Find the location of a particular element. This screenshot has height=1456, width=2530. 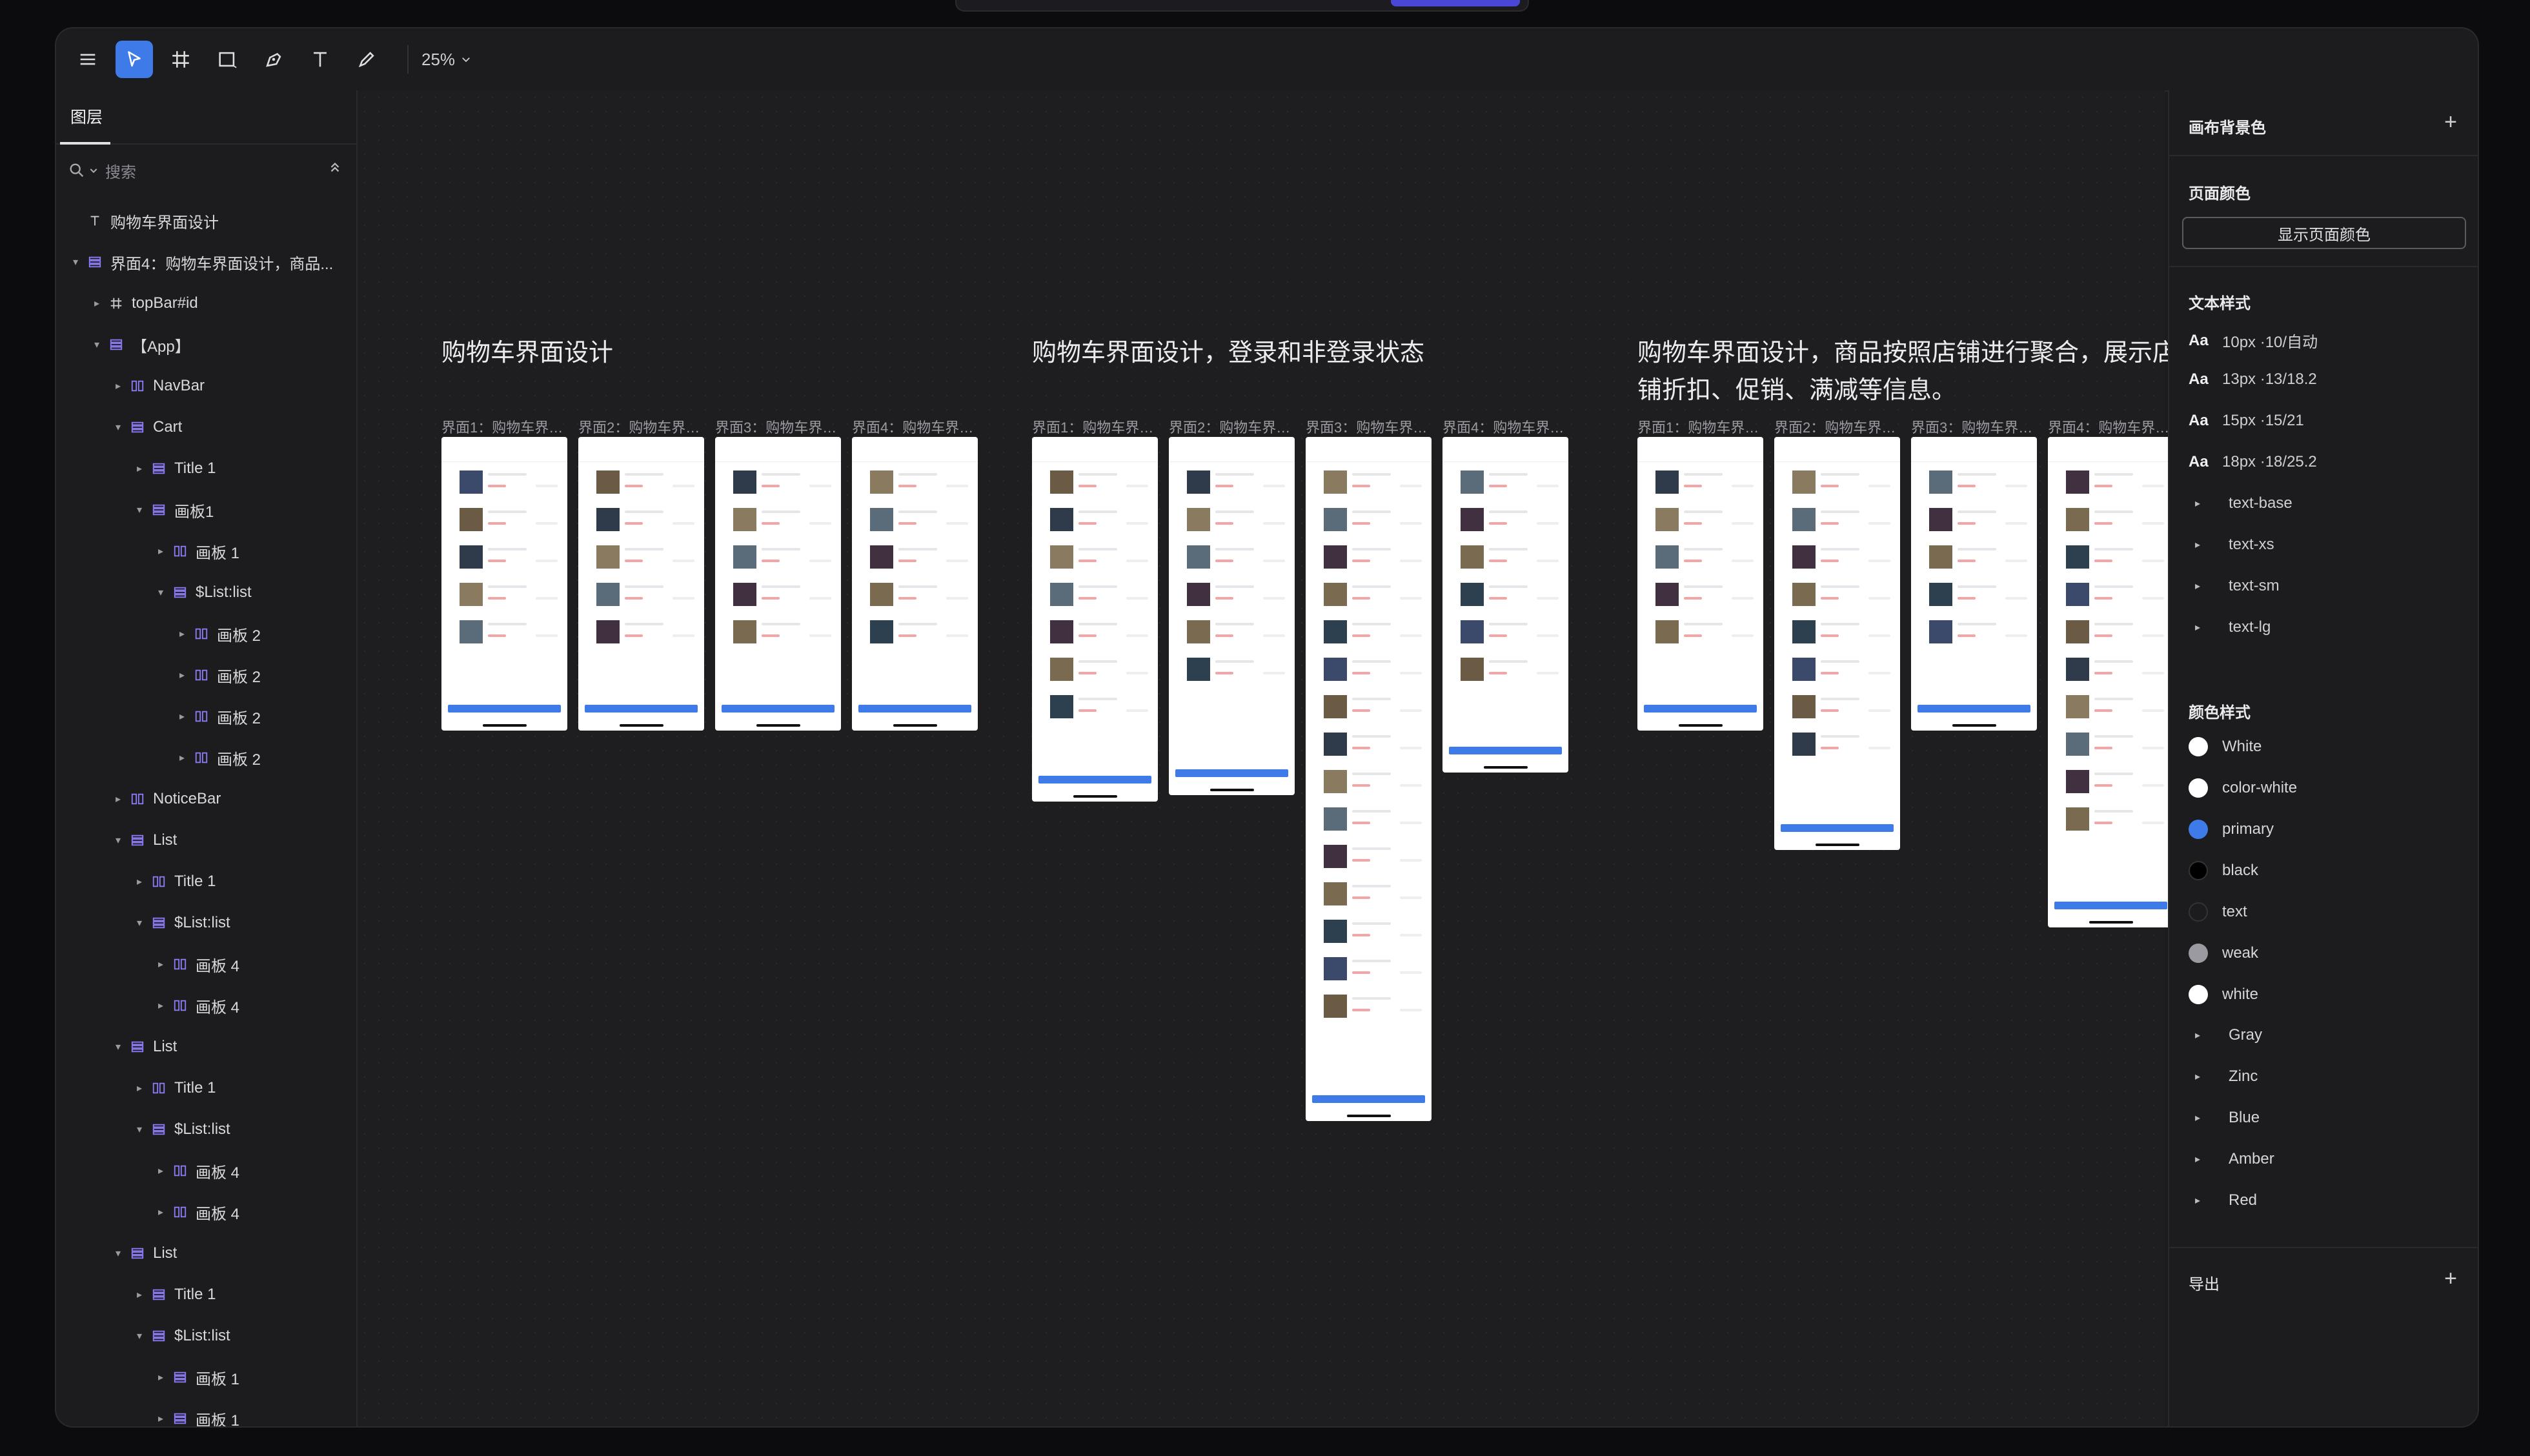

layer-row: 购物车界面设计 is located at coordinates (206, 221).